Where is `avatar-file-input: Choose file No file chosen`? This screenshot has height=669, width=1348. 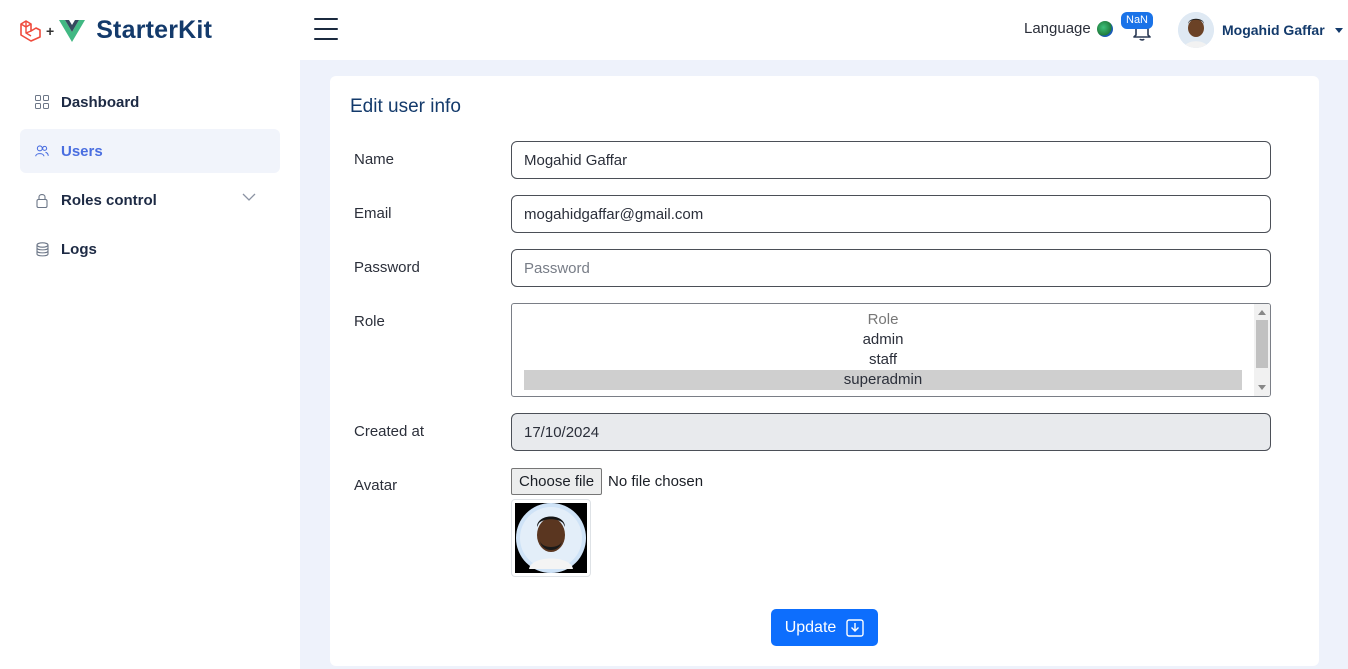 avatar-file-input: Choose file No file chosen is located at coordinates (607, 481).